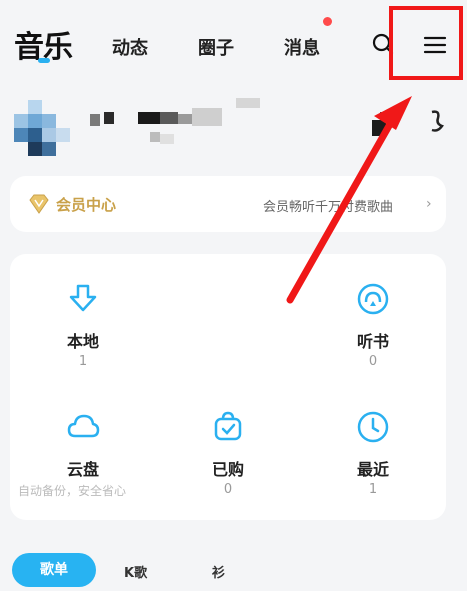  I want to click on chevron-right-icon: ›, so click(429, 204).